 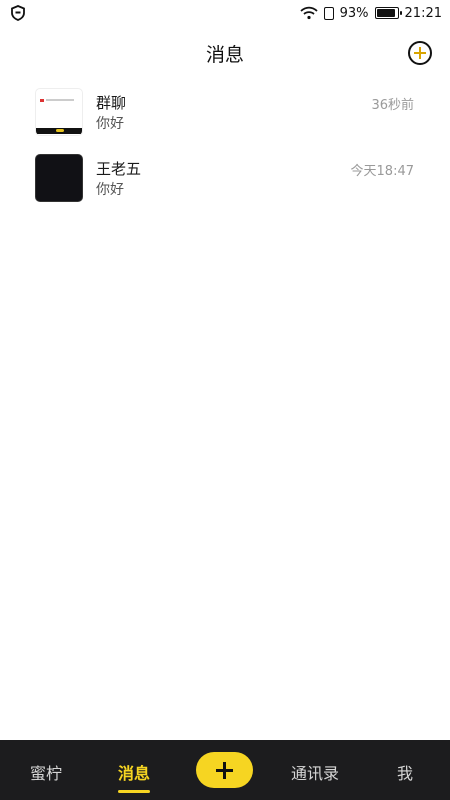 I want to click on conversation-name: 王老五, so click(x=119, y=169).